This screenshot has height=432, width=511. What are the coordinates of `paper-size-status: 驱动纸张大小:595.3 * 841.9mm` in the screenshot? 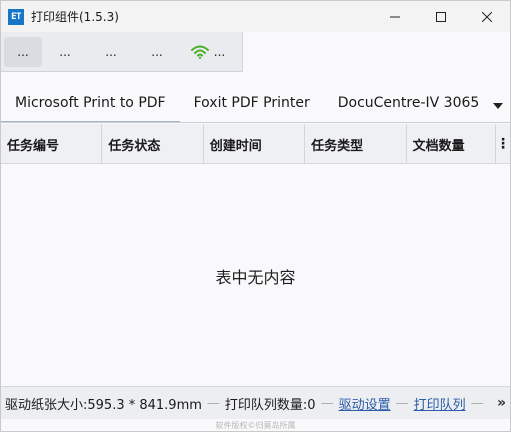 It's located at (103, 405).